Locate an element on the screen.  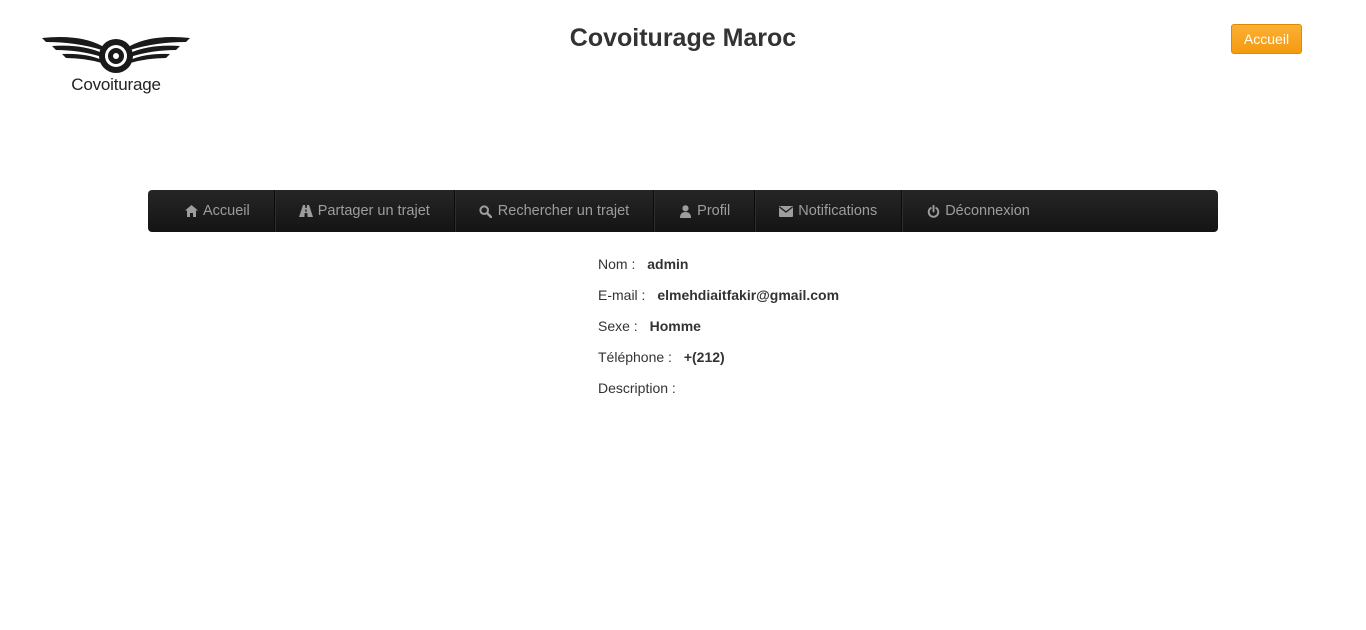
nav-item-logout: Déconnexion is located at coordinates (978, 211).